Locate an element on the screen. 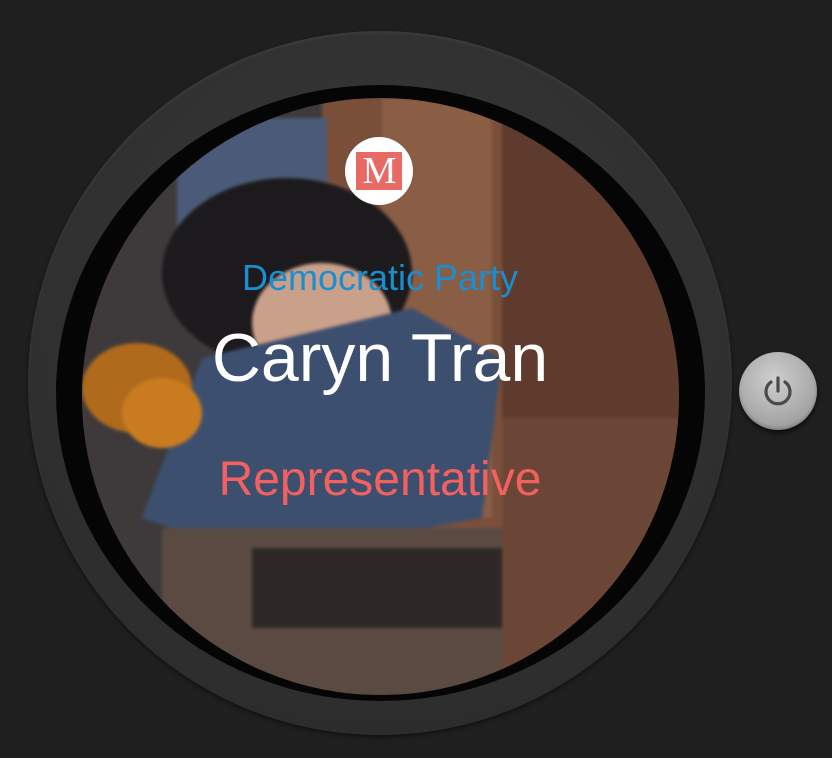  candidate-role: Representative is located at coordinates (380, 479).